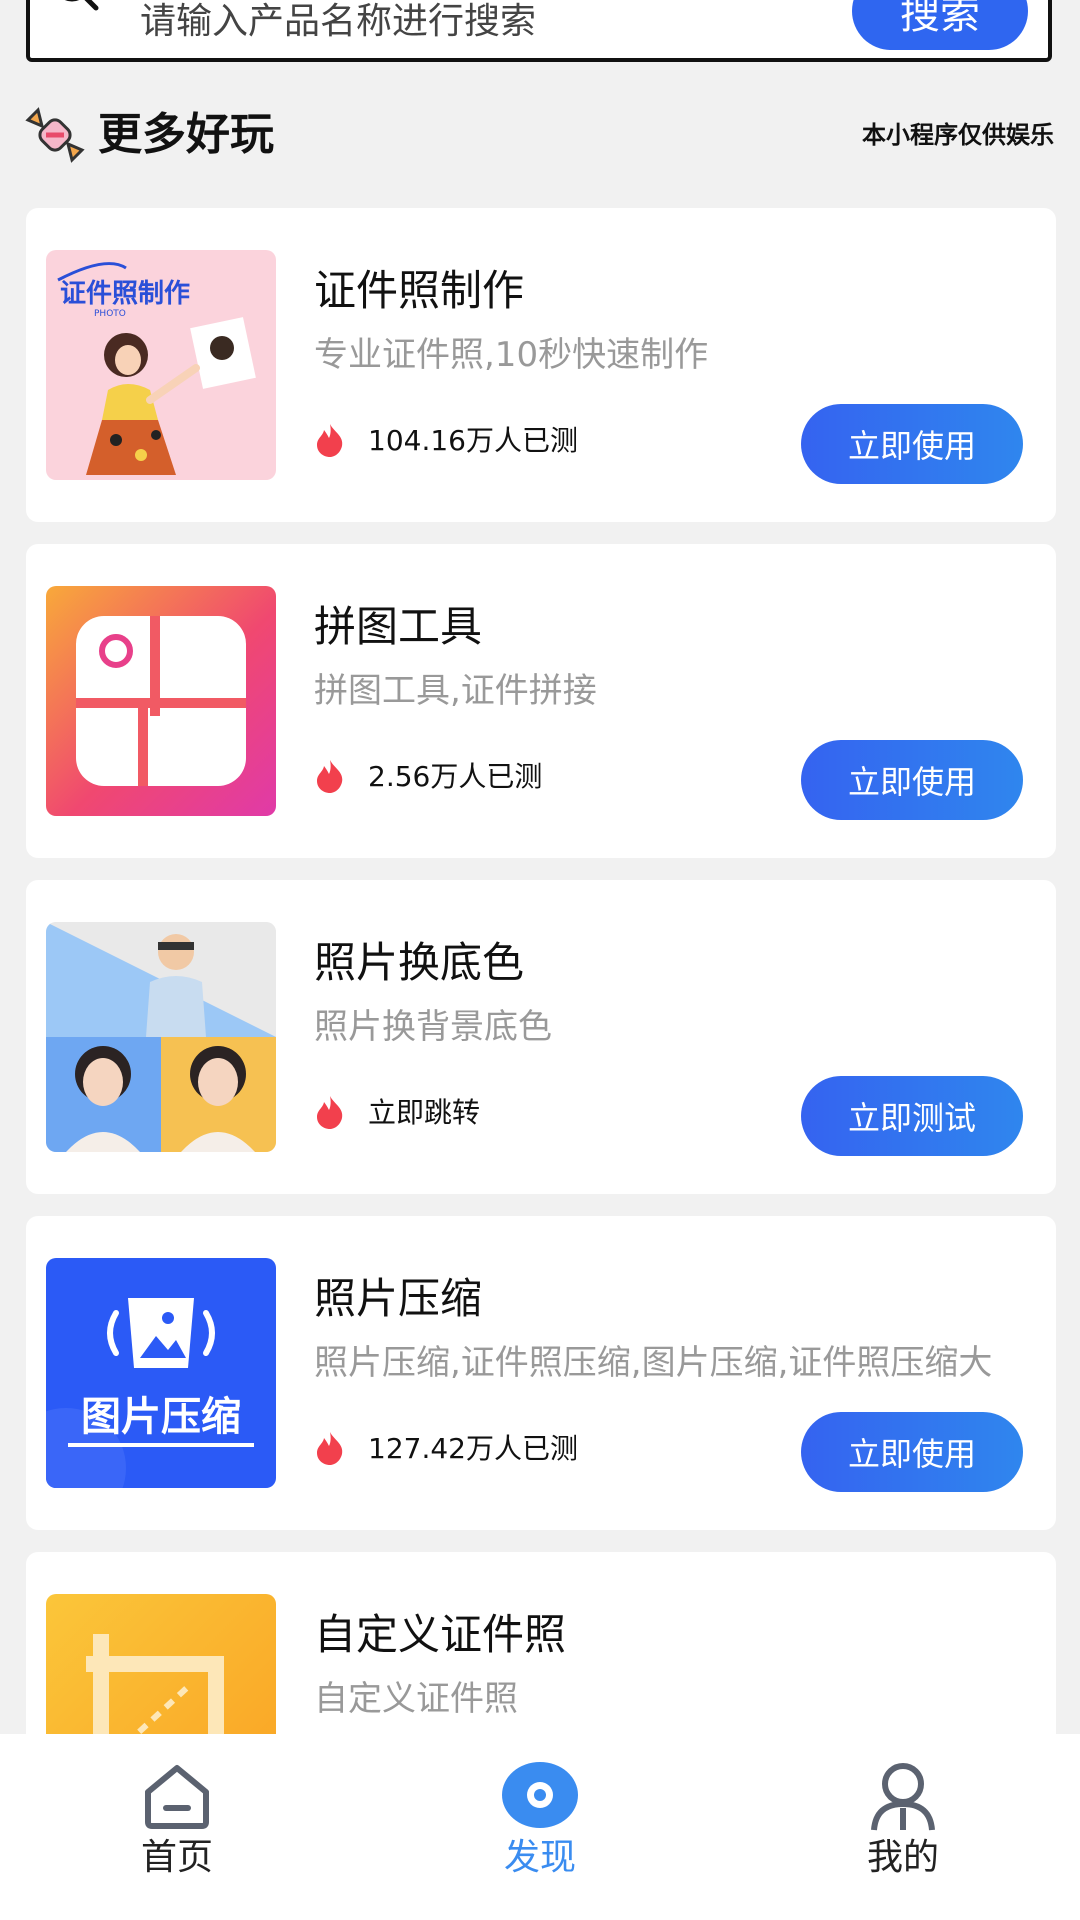 Image resolution: width=1080 pixels, height=1920 pixels. I want to click on jump-link-text: 立即跳转, so click(424, 1112).